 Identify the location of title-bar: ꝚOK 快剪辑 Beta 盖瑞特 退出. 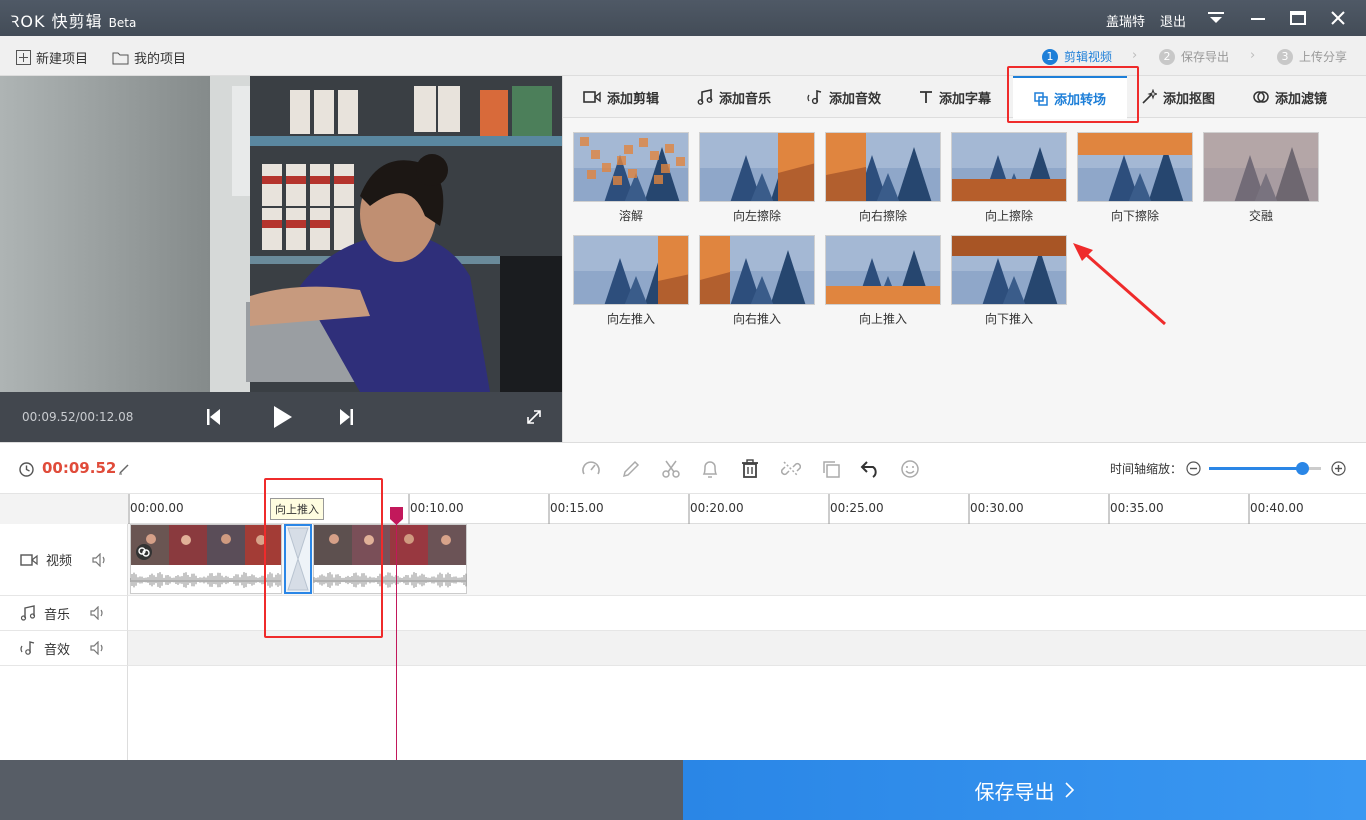
(683, 18).